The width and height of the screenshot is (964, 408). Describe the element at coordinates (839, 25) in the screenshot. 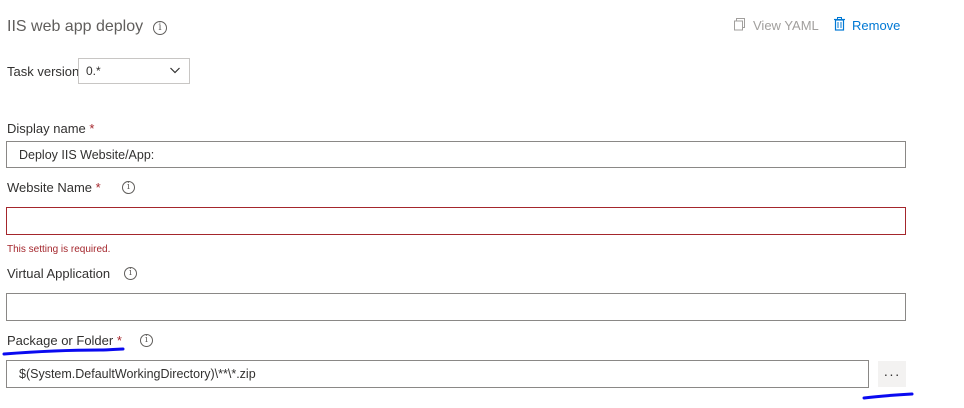

I see `trash-icon` at that location.